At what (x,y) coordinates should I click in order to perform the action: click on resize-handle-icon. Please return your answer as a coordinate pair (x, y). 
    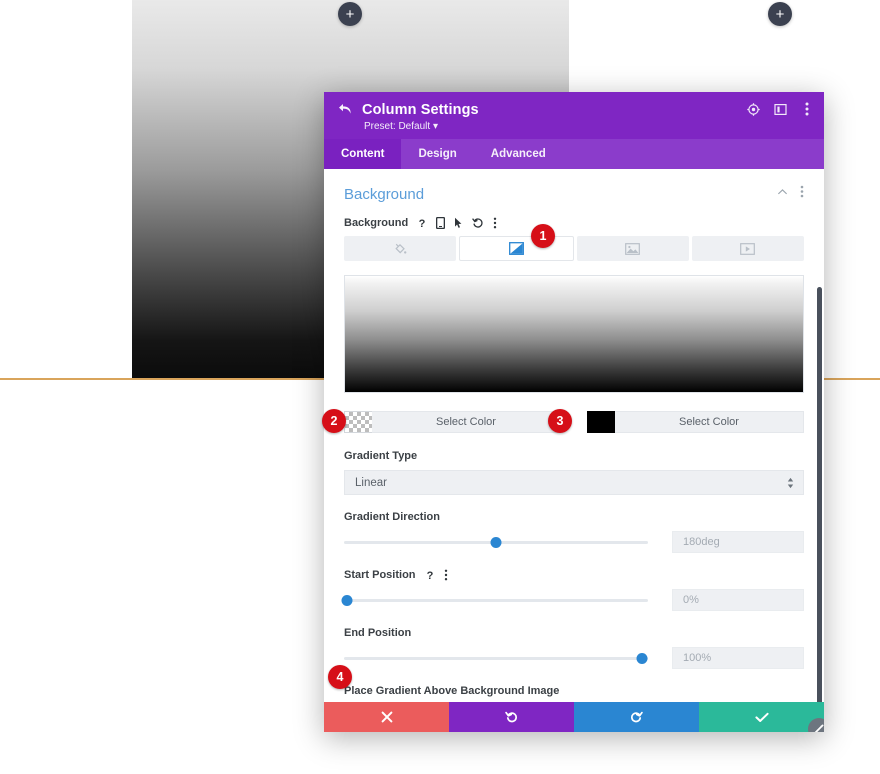
    Looking at the image, I should click on (816, 725).